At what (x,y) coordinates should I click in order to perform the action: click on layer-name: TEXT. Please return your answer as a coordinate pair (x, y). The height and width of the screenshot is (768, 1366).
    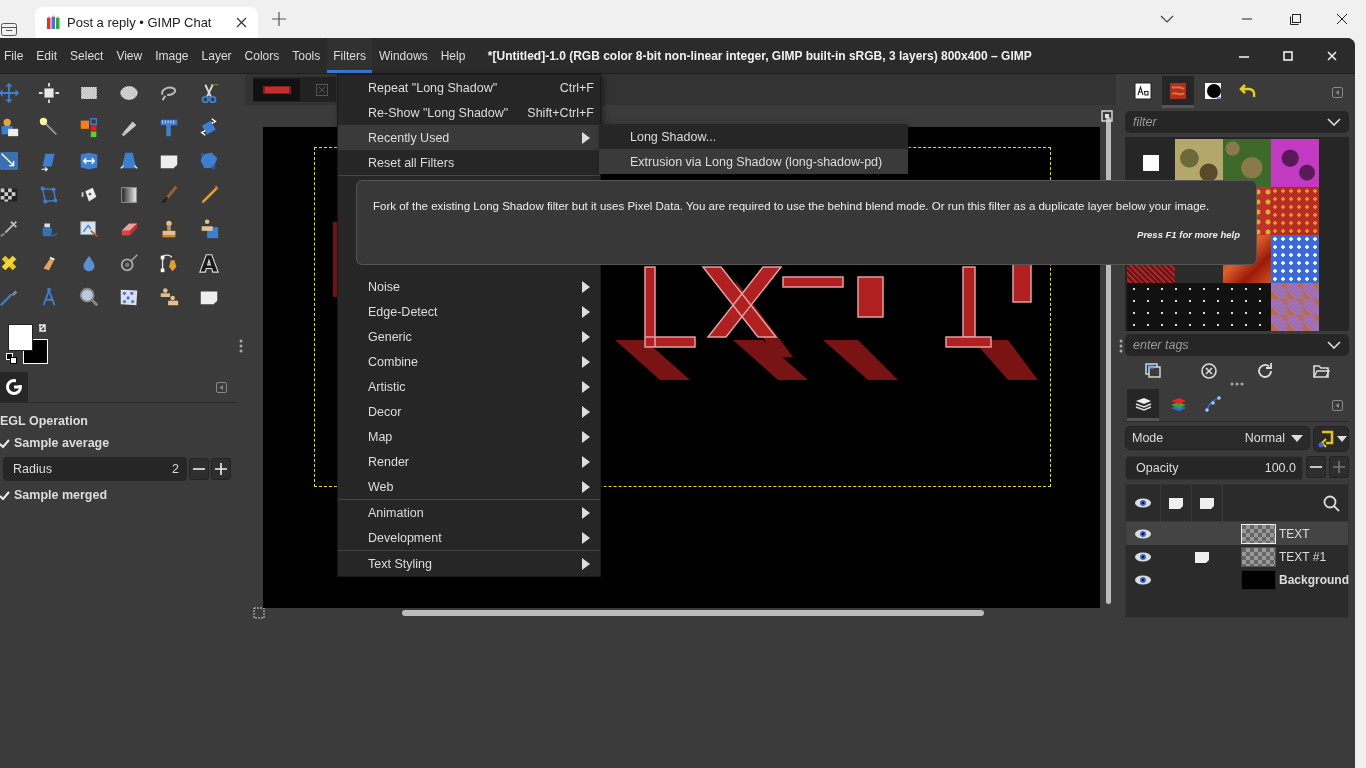
    Looking at the image, I should click on (1294, 533).